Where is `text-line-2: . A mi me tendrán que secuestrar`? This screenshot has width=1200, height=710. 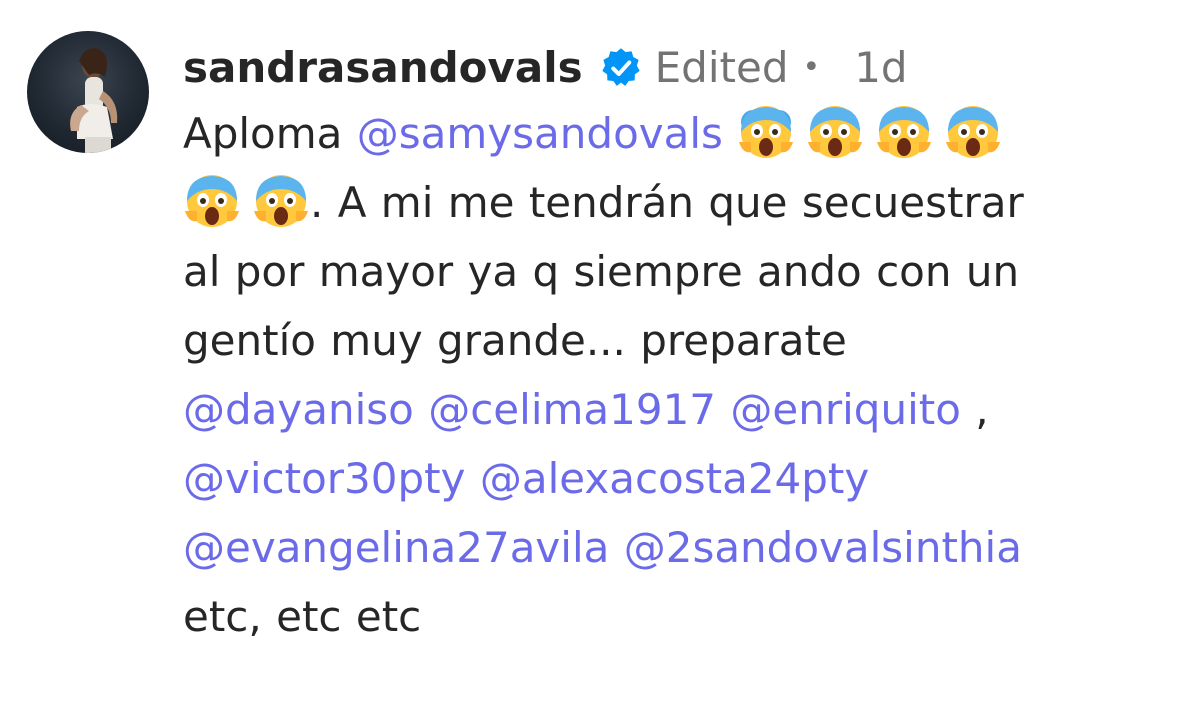
text-line-2: . A mi me tendrán que secuestrar is located at coordinates (678, 202).